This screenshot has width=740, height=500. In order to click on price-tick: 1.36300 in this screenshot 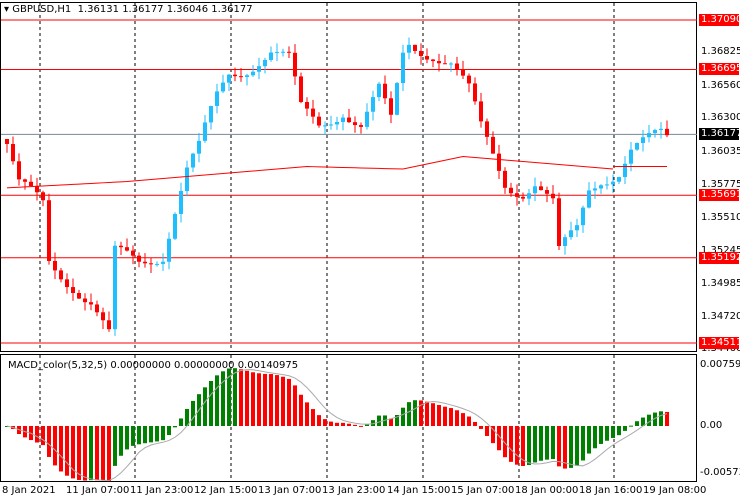, I will do `click(720, 117)`.